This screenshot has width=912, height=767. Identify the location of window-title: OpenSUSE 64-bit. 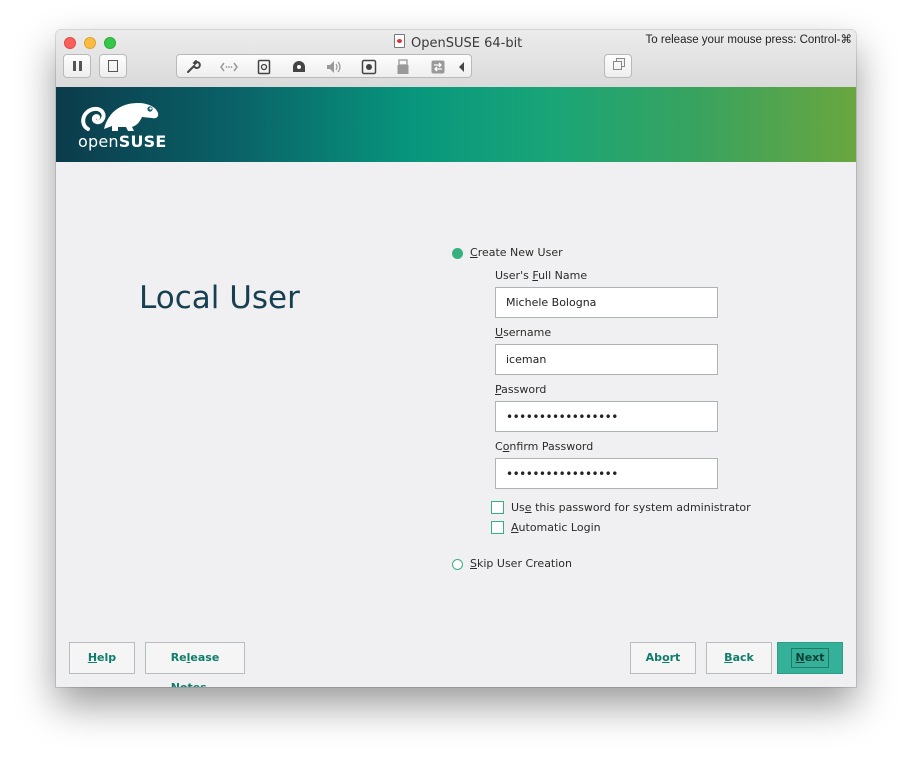
(458, 43).